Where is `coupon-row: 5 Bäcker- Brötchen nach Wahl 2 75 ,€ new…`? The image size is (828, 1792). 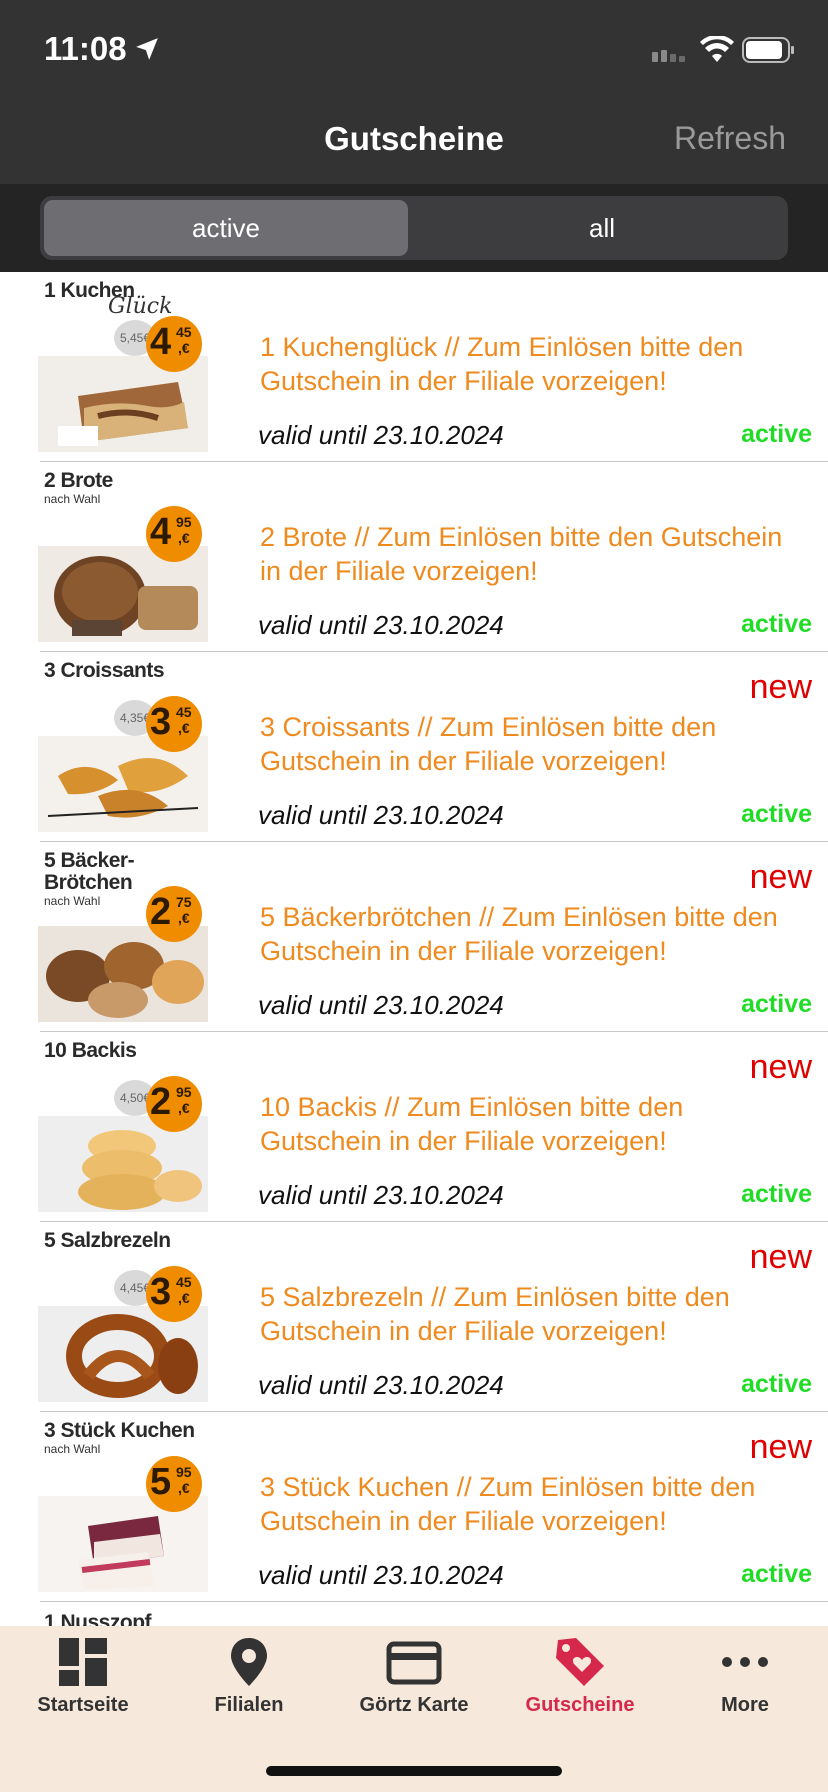
coupon-row: 5 Bäcker- Brötchen nach Wahl 2 75 ,€ new… is located at coordinates (414, 937).